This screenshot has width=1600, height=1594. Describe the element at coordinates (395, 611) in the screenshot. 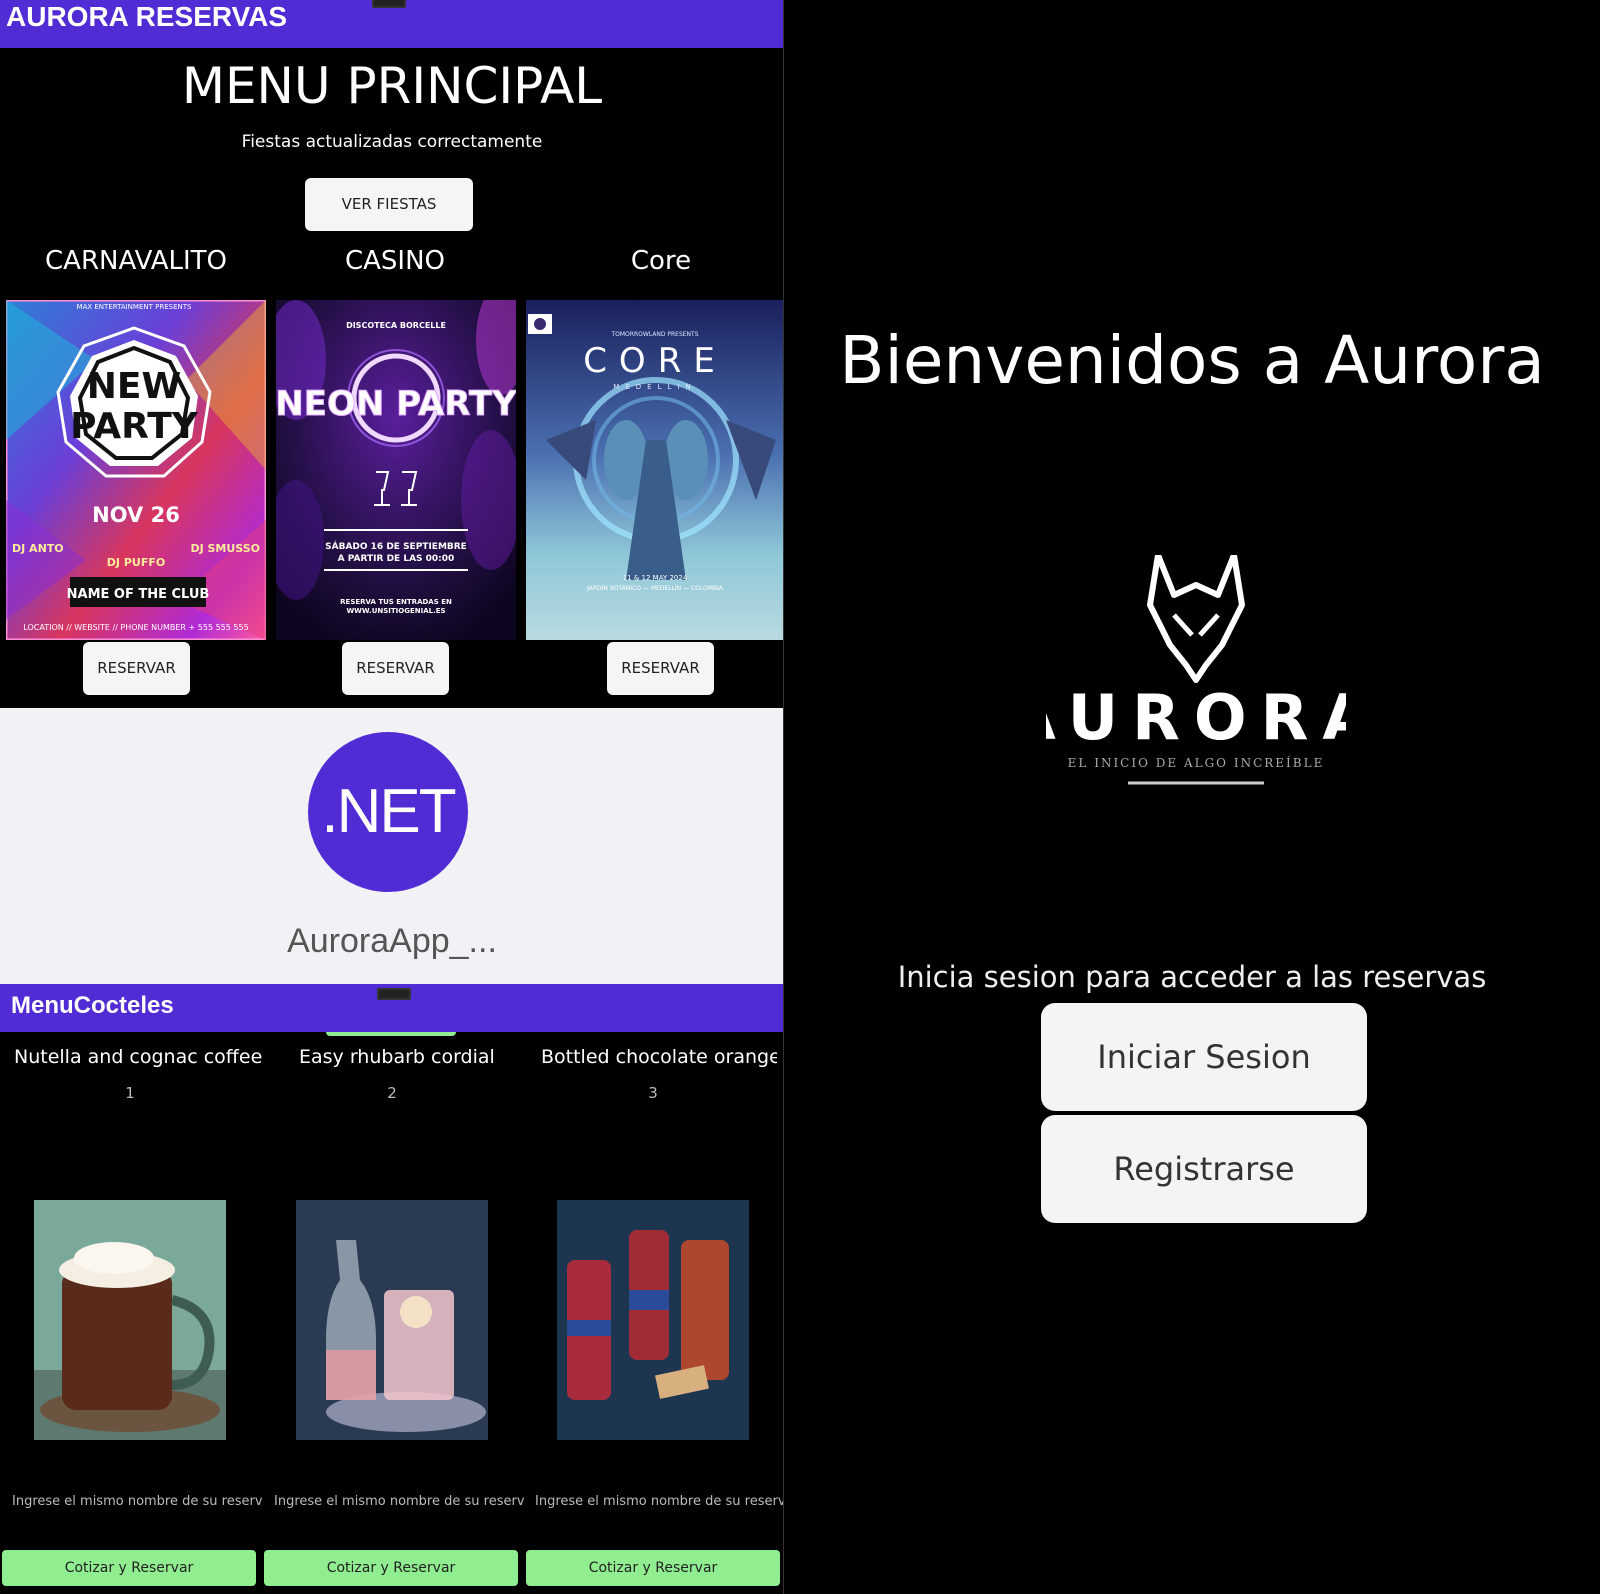

I see `poster2-footer-2: WWW.UNSITIOGENIAL.ES` at that location.